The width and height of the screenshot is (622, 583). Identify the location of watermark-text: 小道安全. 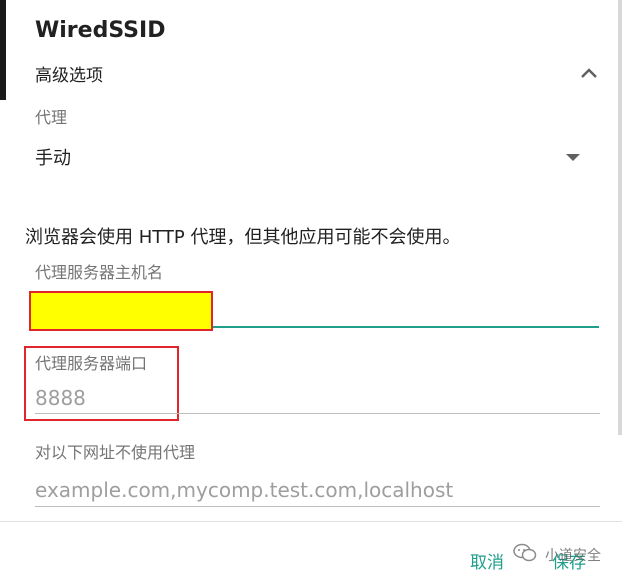
(573, 556).